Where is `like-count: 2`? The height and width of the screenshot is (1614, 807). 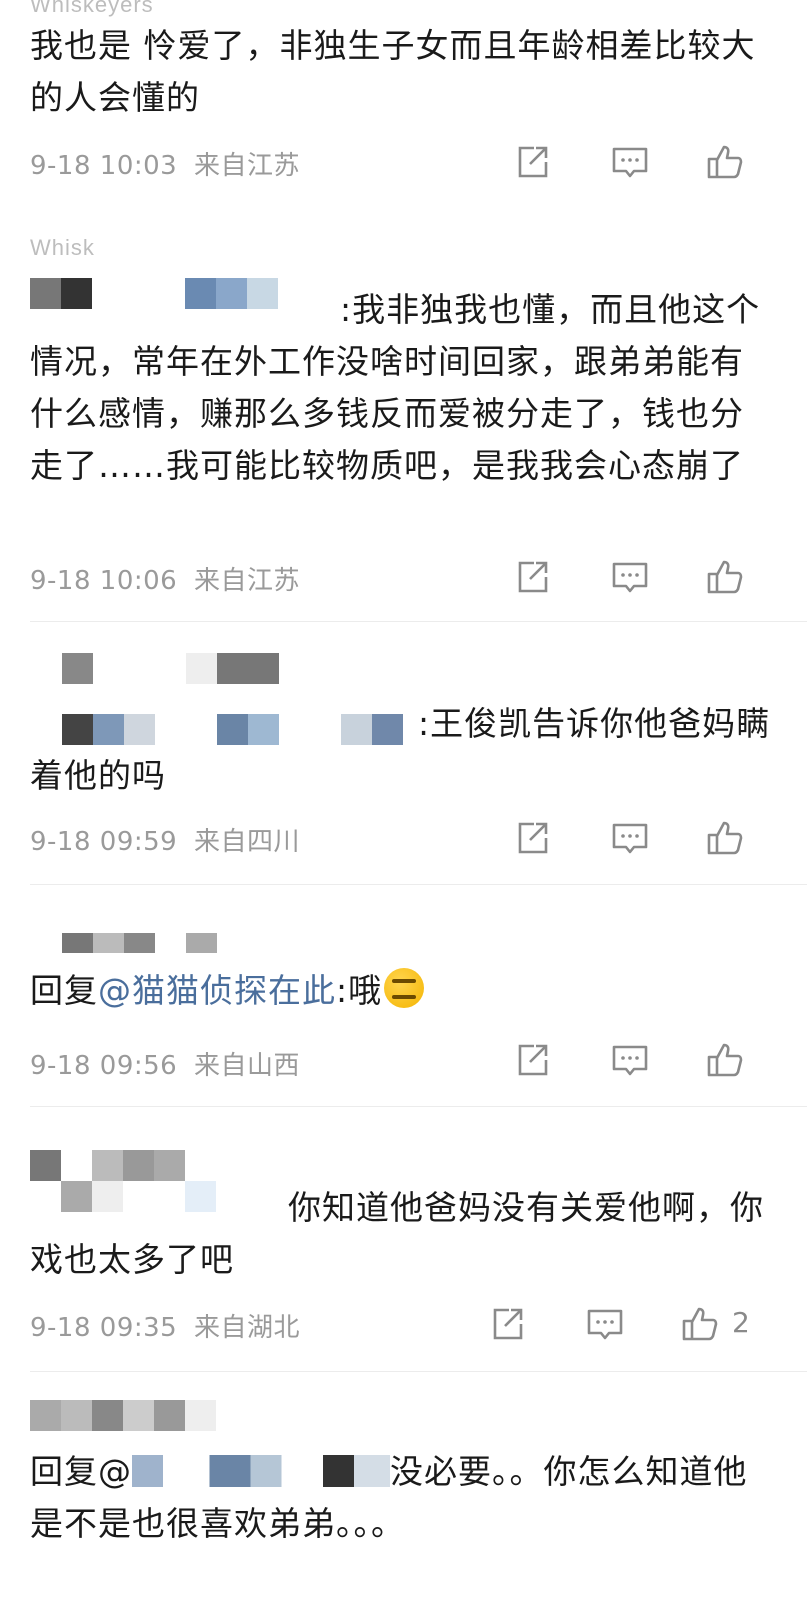 like-count: 2 is located at coordinates (741, 1322).